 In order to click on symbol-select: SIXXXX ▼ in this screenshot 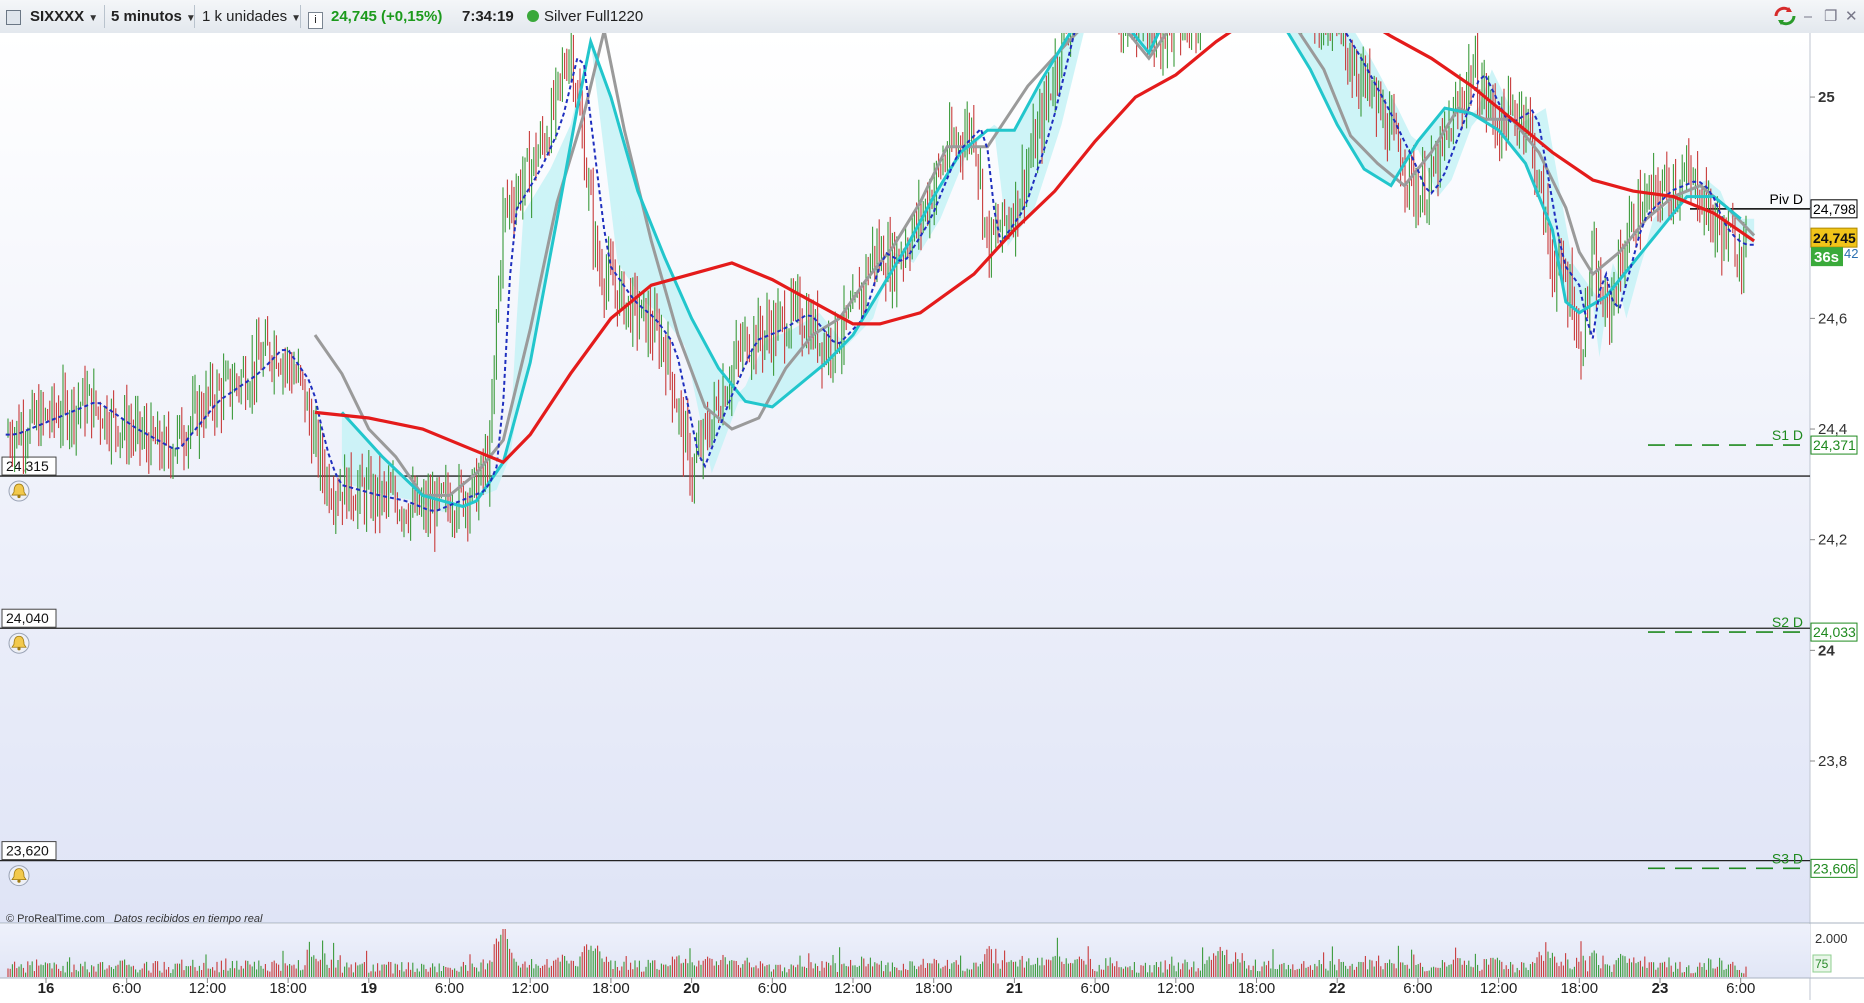, I will do `click(64, 16)`.